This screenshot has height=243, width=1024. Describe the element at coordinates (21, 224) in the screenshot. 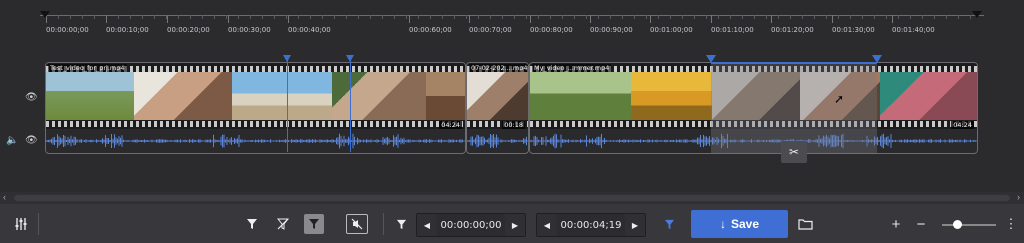

I see `sliders-icon` at that location.